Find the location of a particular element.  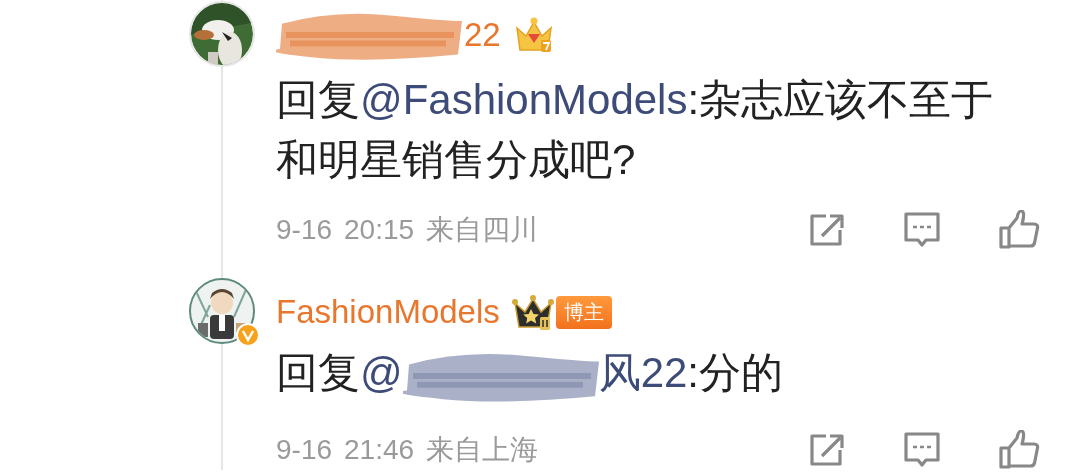

comment-location: 来自四川 is located at coordinates (482, 230).